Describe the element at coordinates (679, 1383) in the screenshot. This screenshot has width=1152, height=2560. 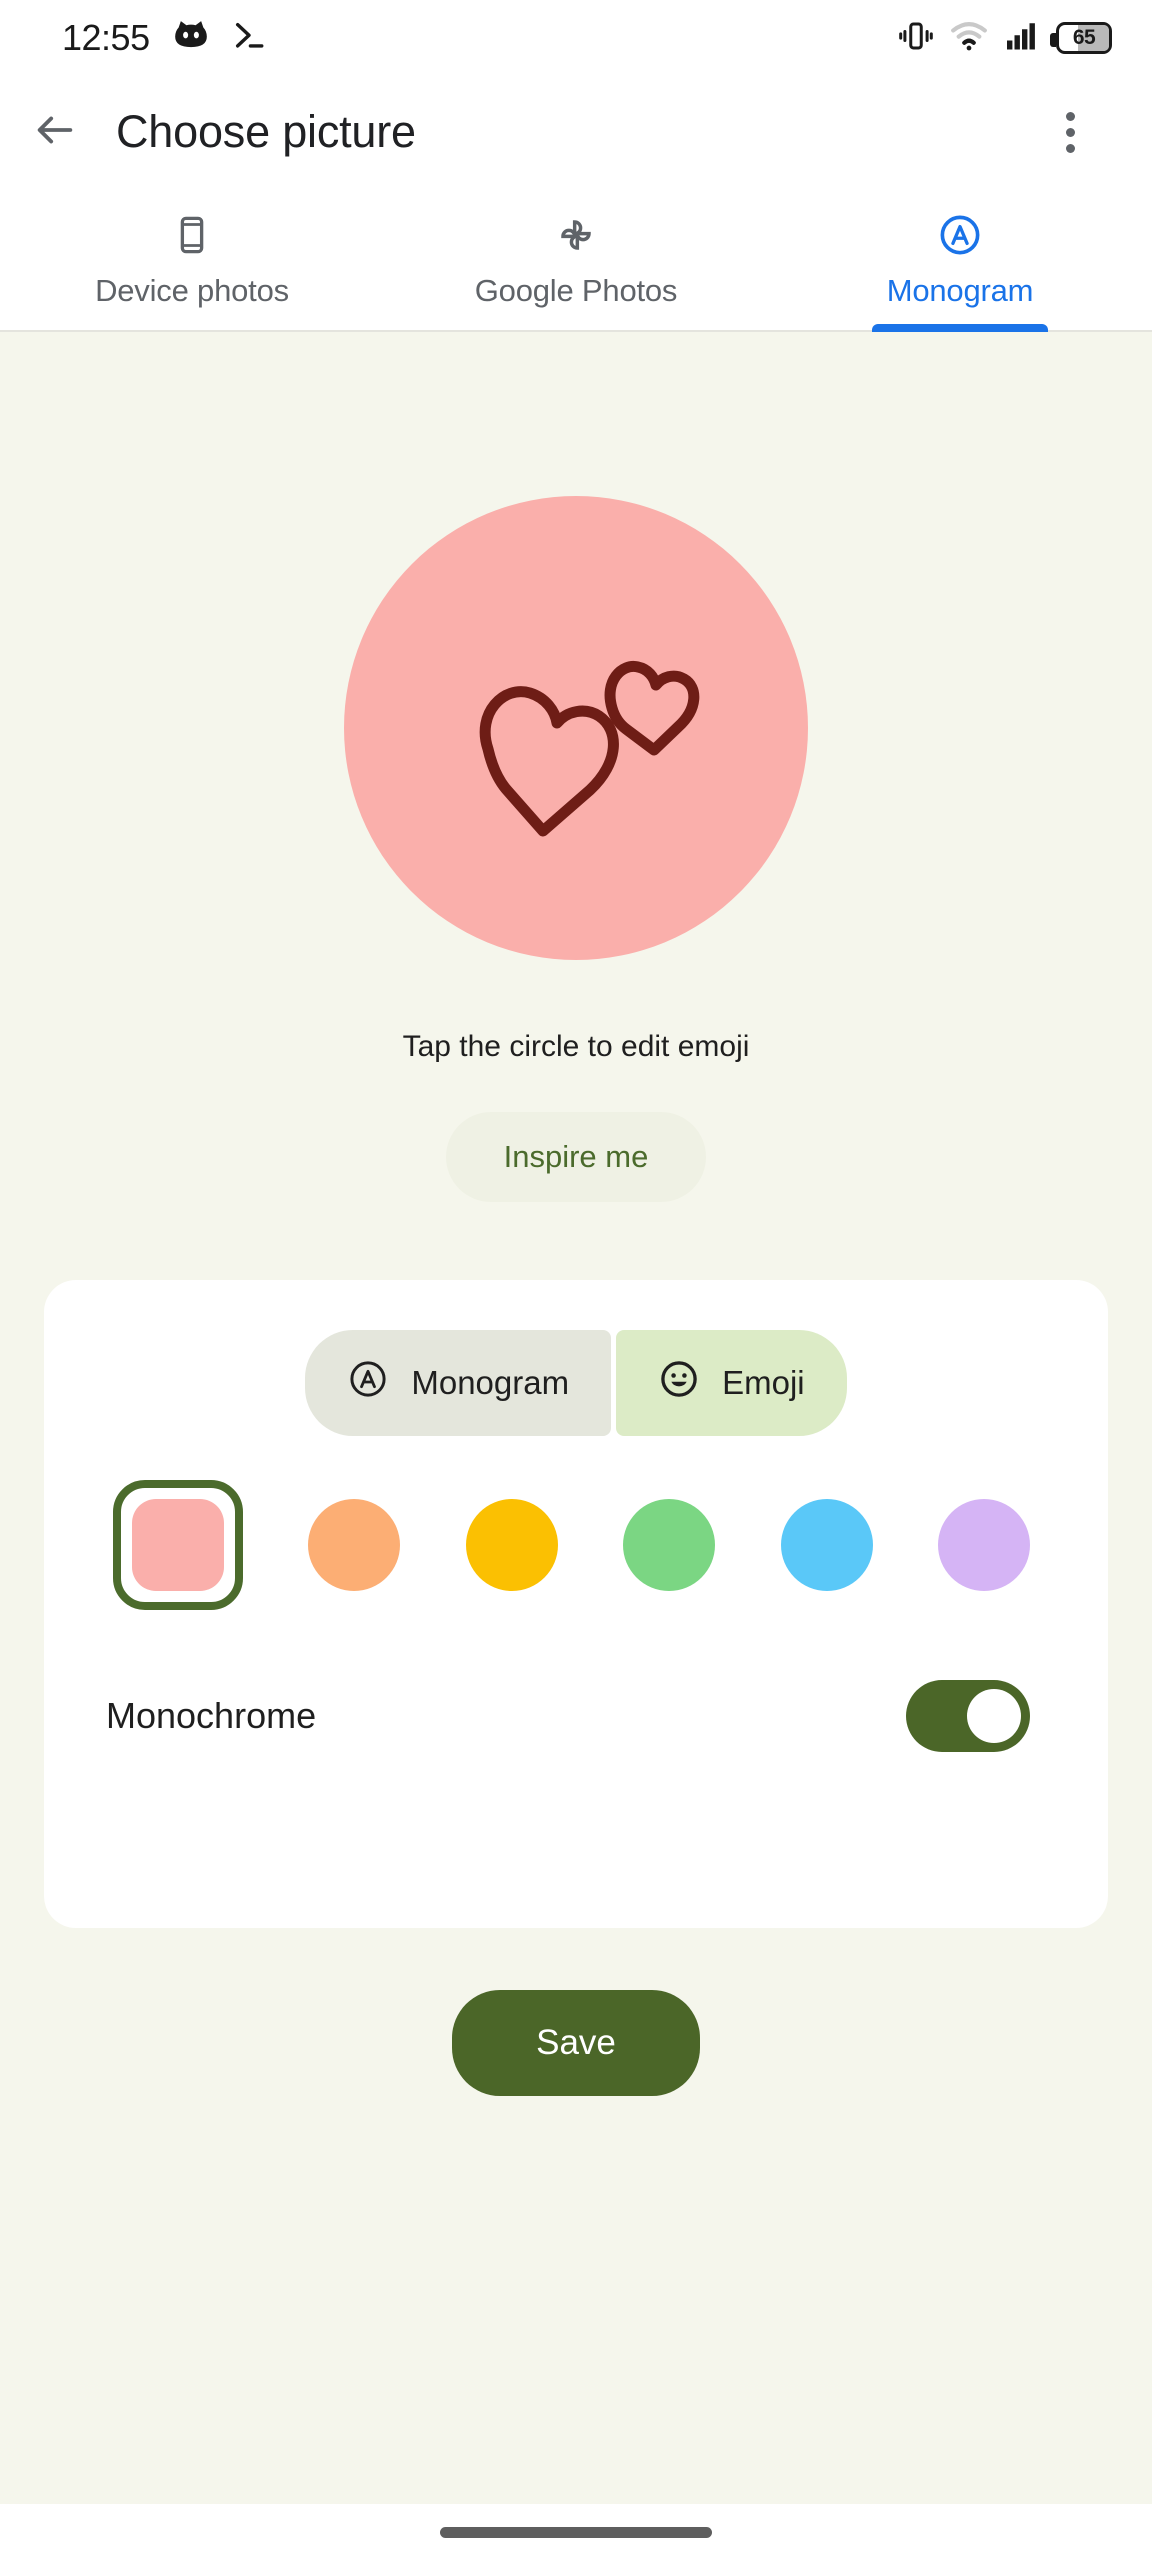
I see `smiley-face-icon` at that location.